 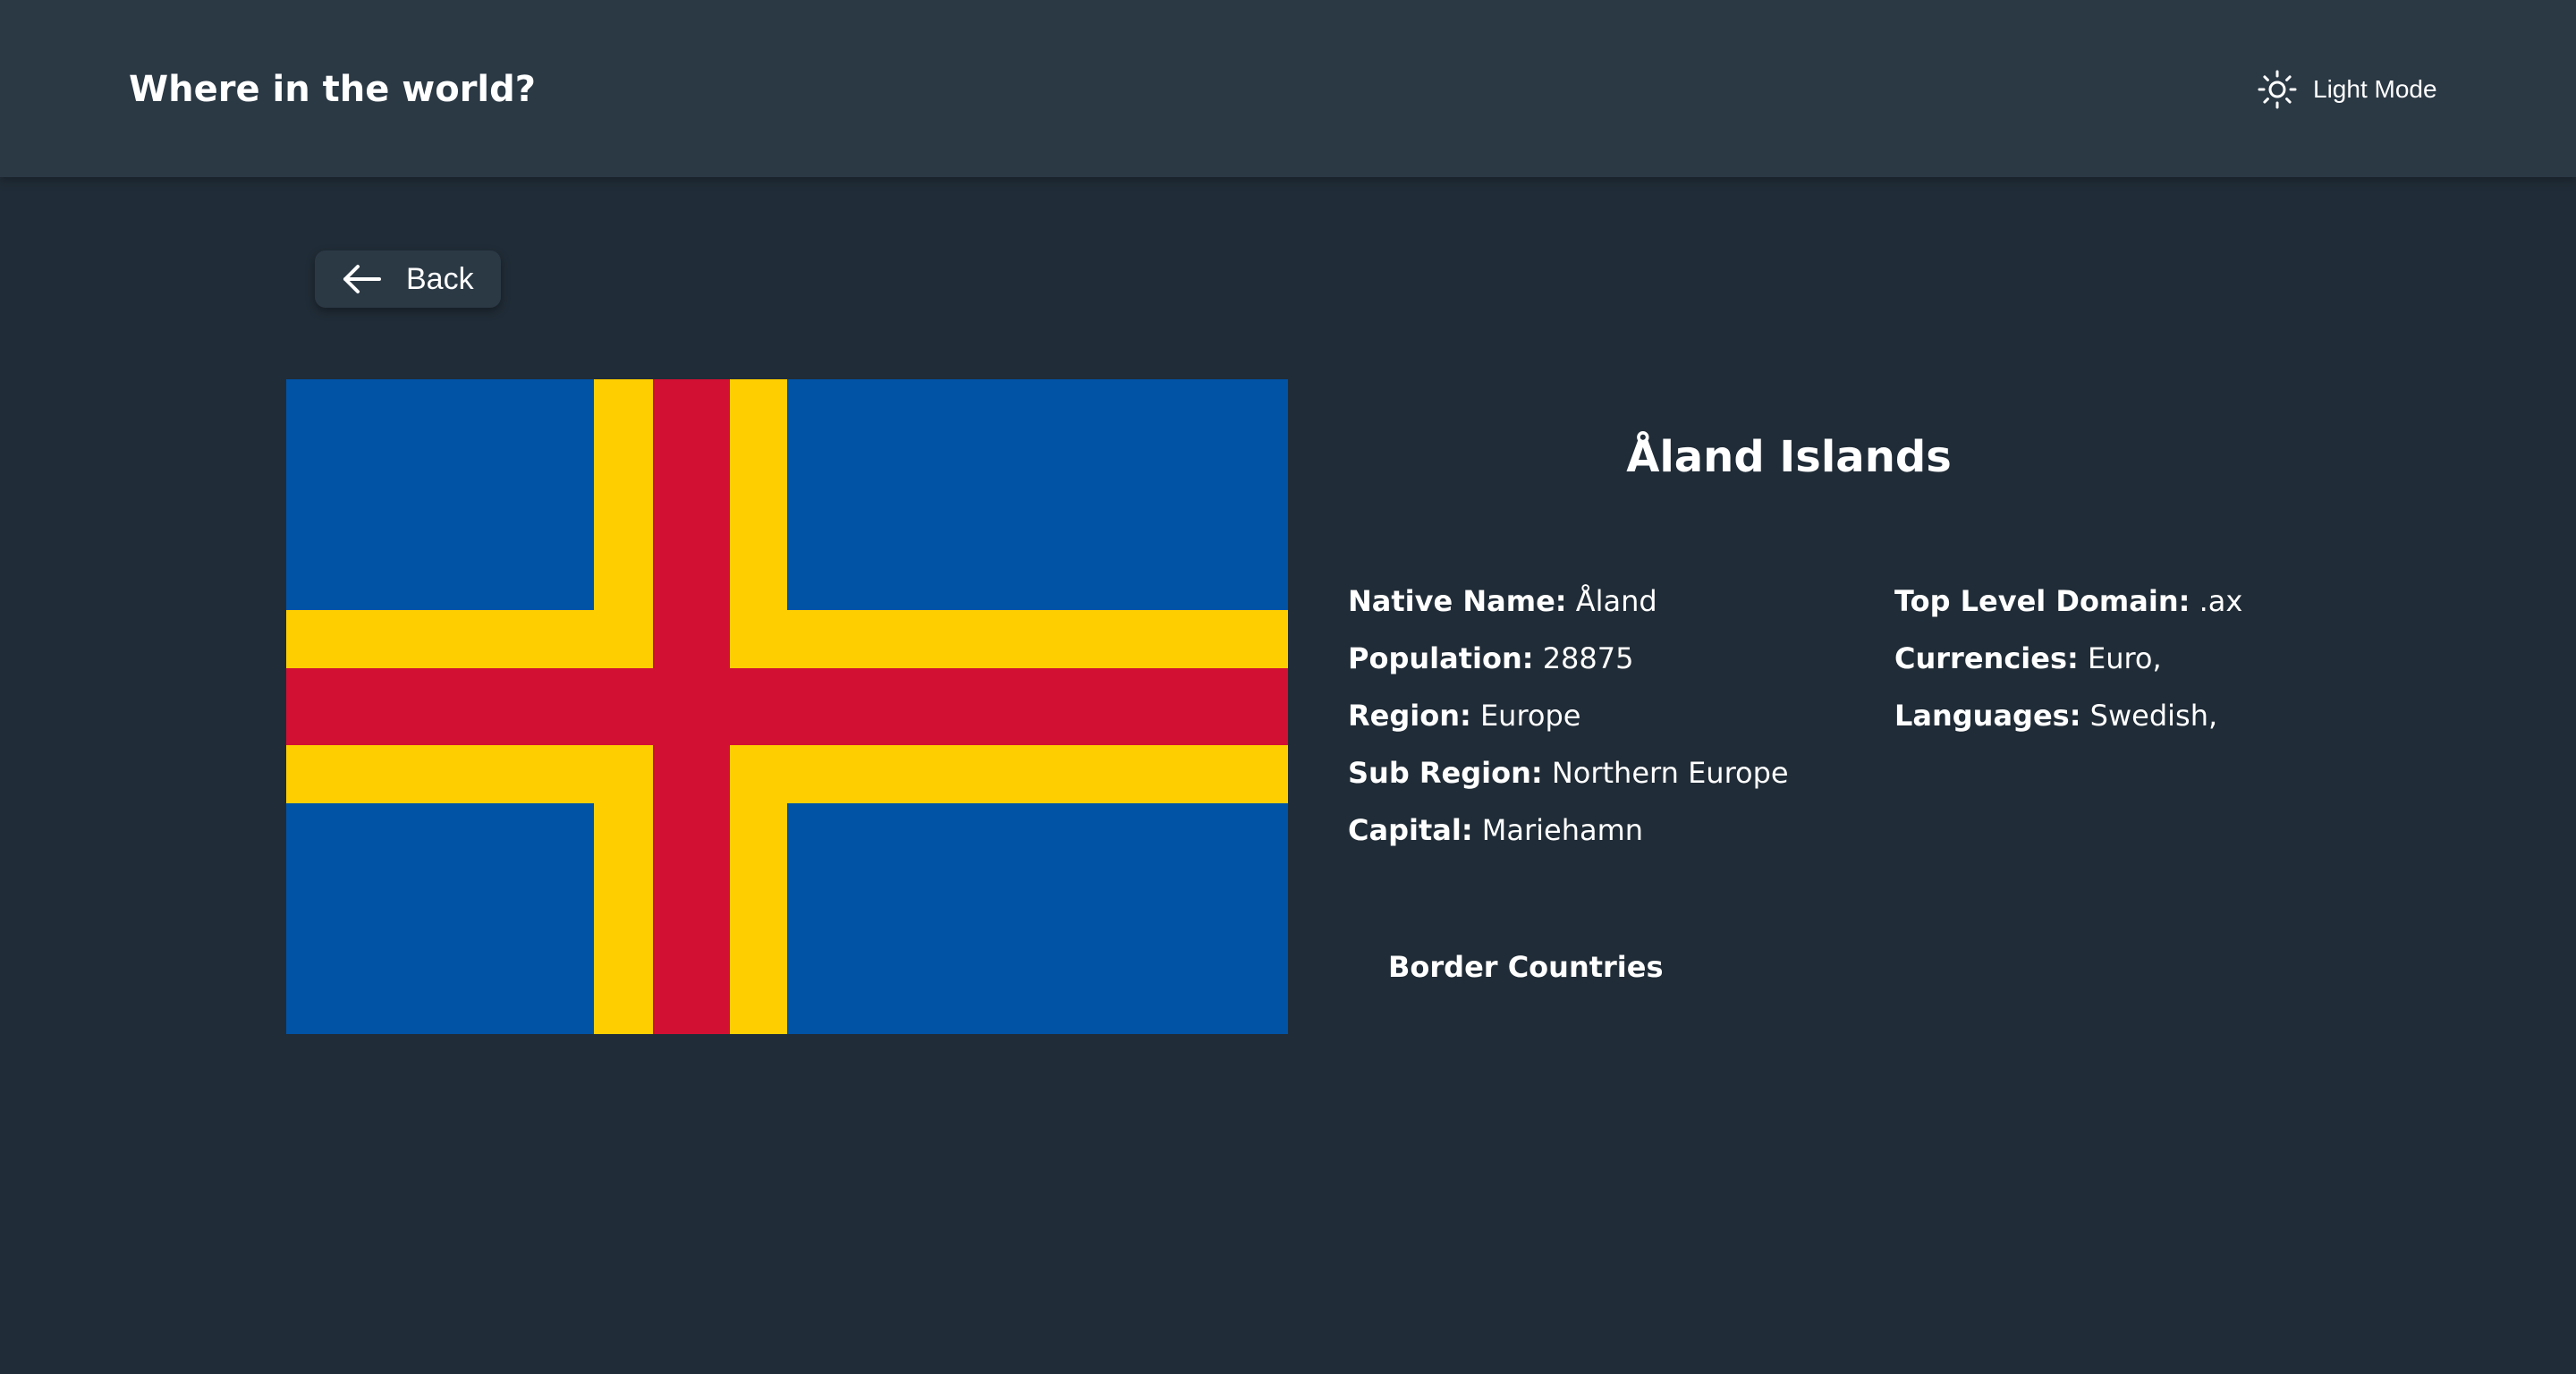 I want to click on detail-label: Population:, so click(x=1441, y=658).